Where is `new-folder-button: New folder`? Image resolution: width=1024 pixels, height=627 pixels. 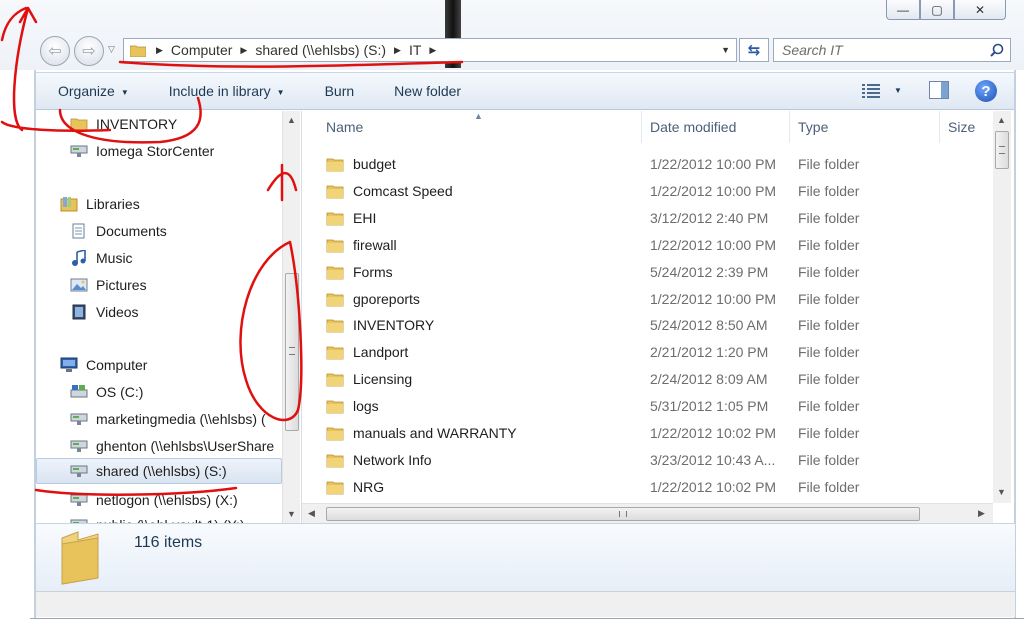 new-folder-button: New folder is located at coordinates (425, 91).